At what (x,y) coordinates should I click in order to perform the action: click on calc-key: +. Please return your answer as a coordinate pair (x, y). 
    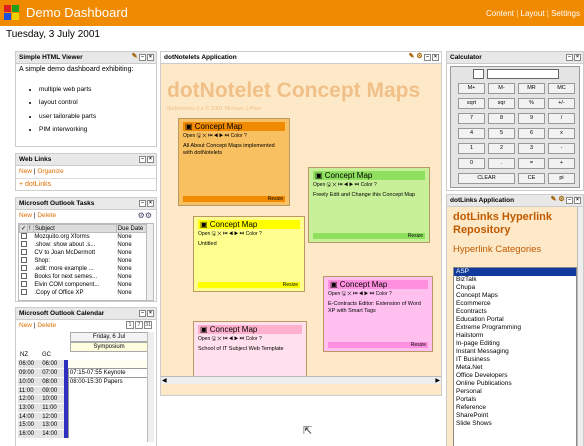
    Looking at the image, I should click on (561, 163).